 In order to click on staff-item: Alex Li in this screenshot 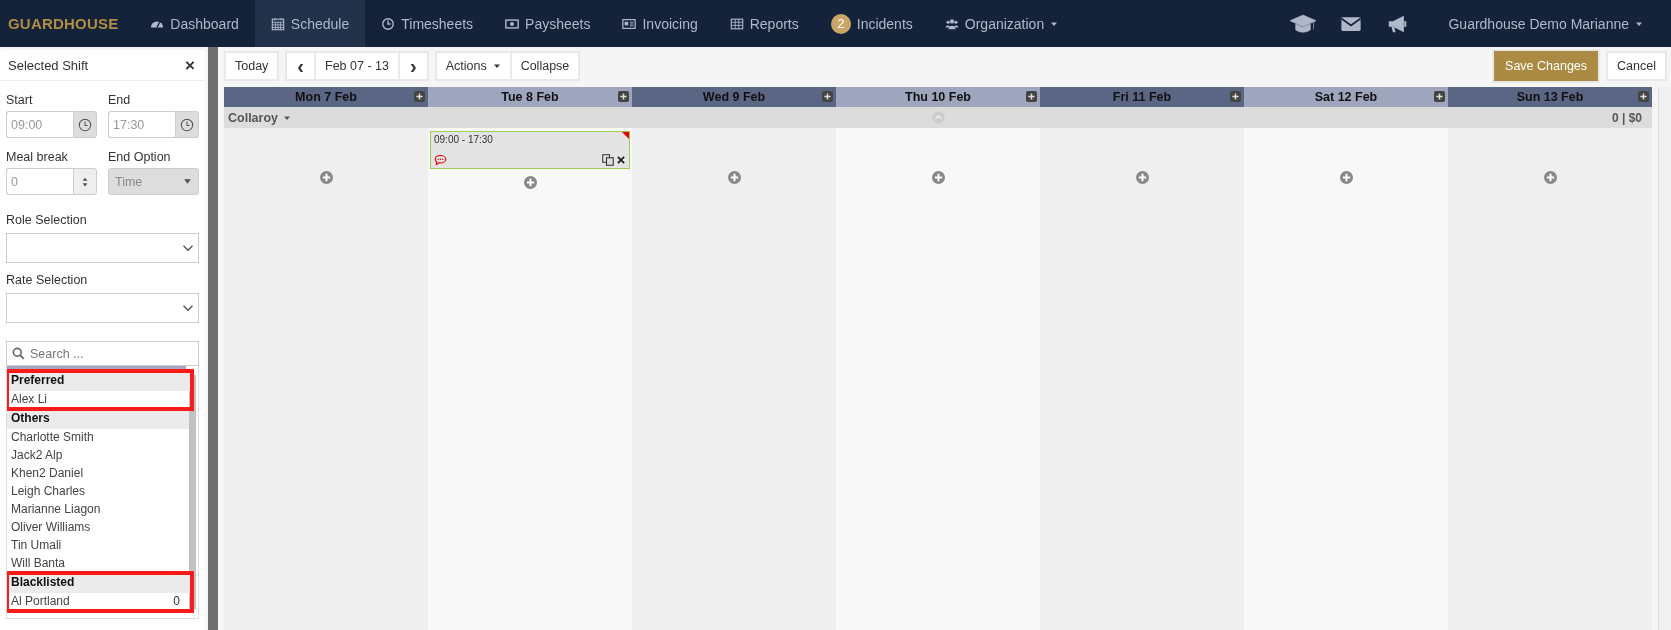, I will do `click(99, 400)`.